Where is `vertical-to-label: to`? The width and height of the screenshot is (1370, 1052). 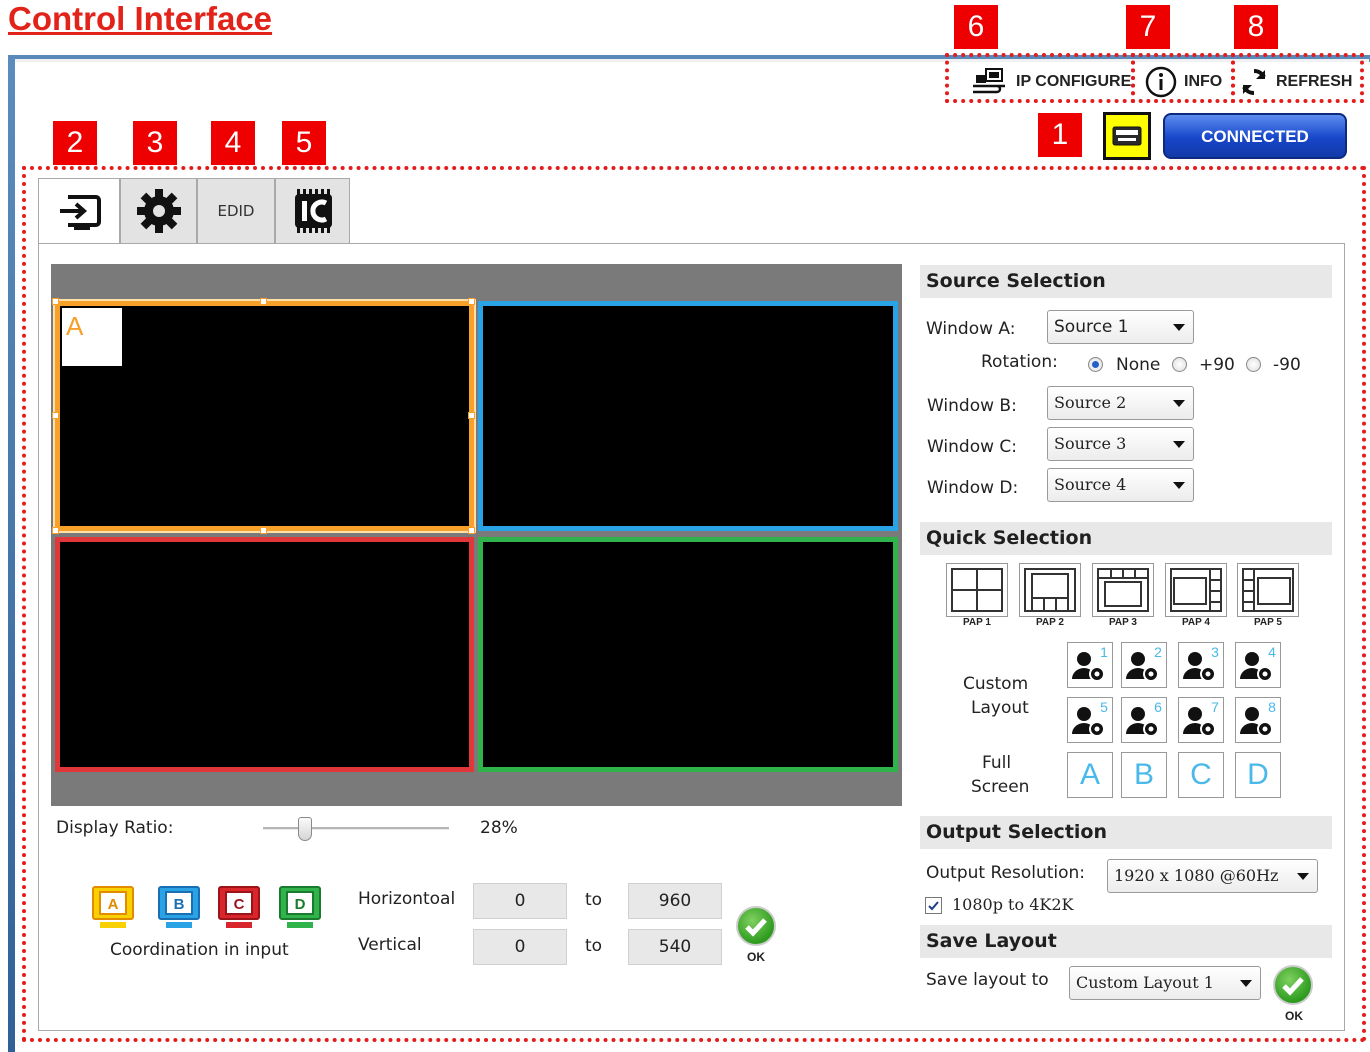
vertical-to-label: to is located at coordinates (594, 946).